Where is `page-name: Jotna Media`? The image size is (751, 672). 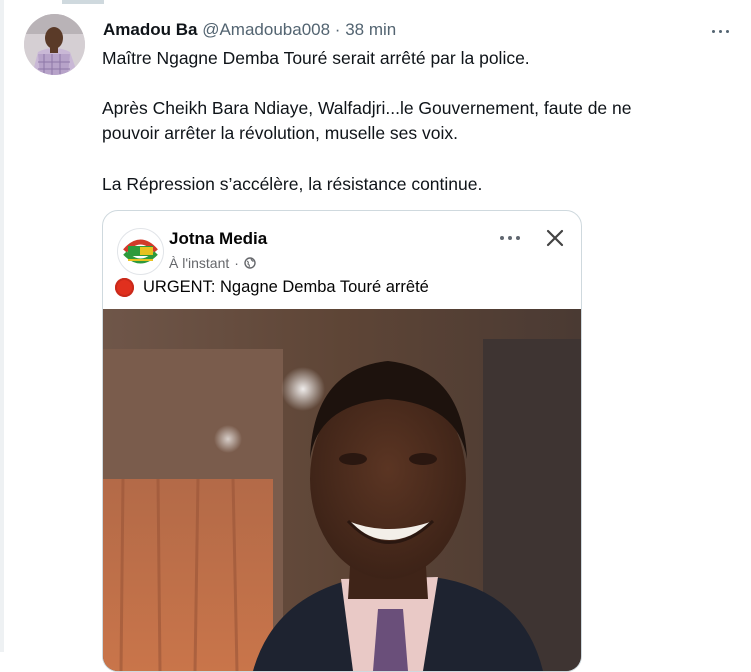 page-name: Jotna Media is located at coordinates (218, 238).